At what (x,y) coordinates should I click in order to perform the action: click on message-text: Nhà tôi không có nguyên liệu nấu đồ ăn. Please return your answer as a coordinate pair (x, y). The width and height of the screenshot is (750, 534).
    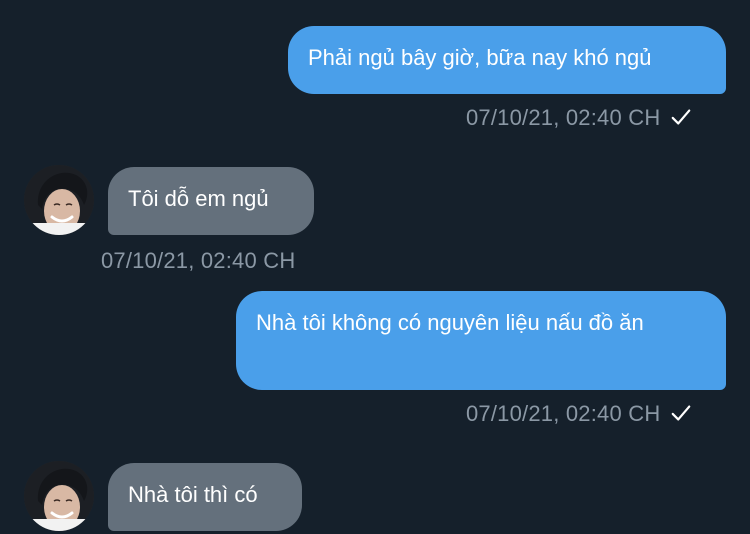
    Looking at the image, I should click on (450, 322).